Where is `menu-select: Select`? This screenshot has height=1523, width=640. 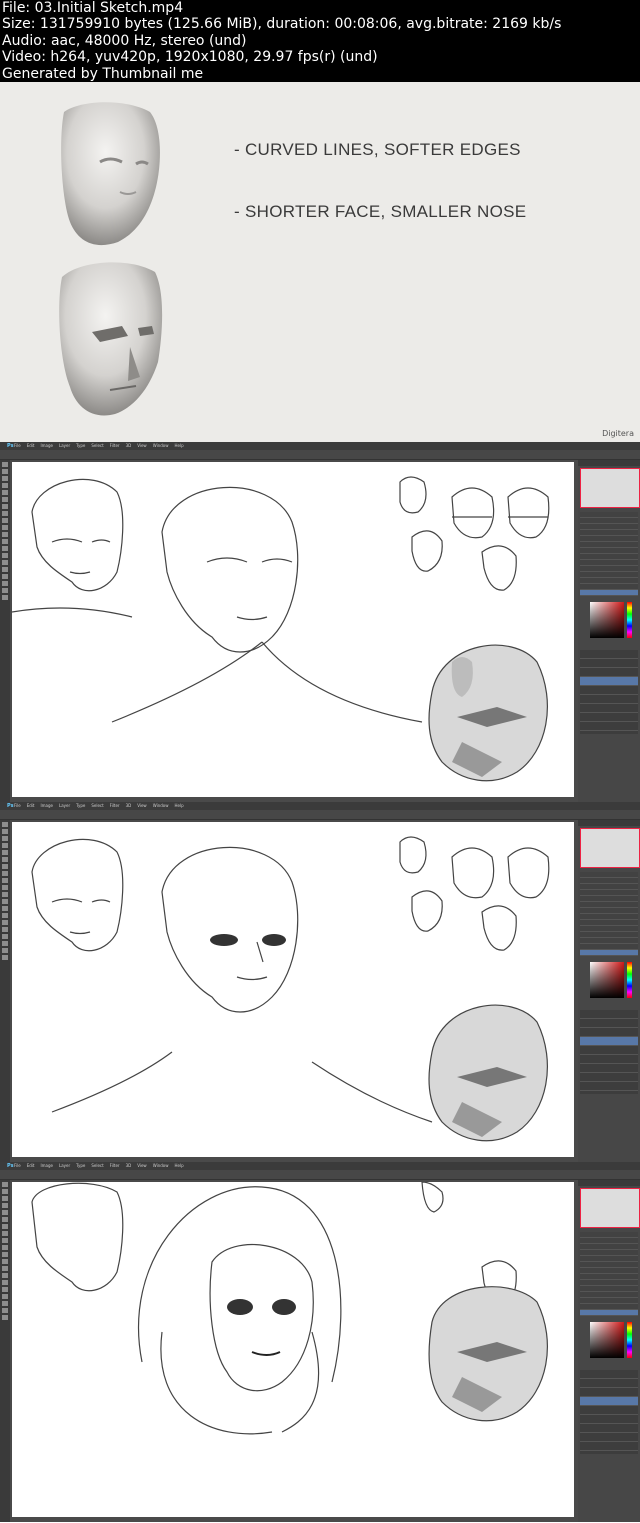
menu-select: Select is located at coordinates (97, 806).